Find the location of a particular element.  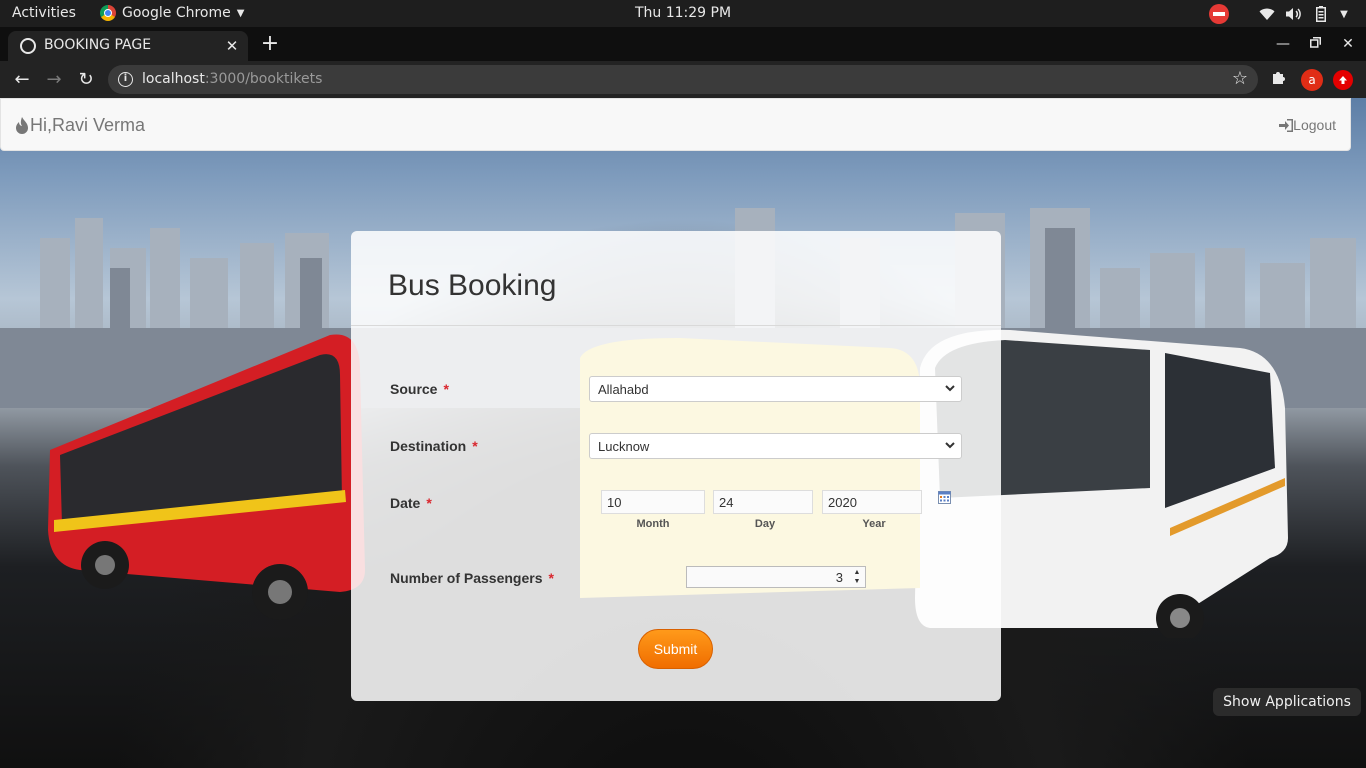

source-select: Allahabd is located at coordinates (775, 389).